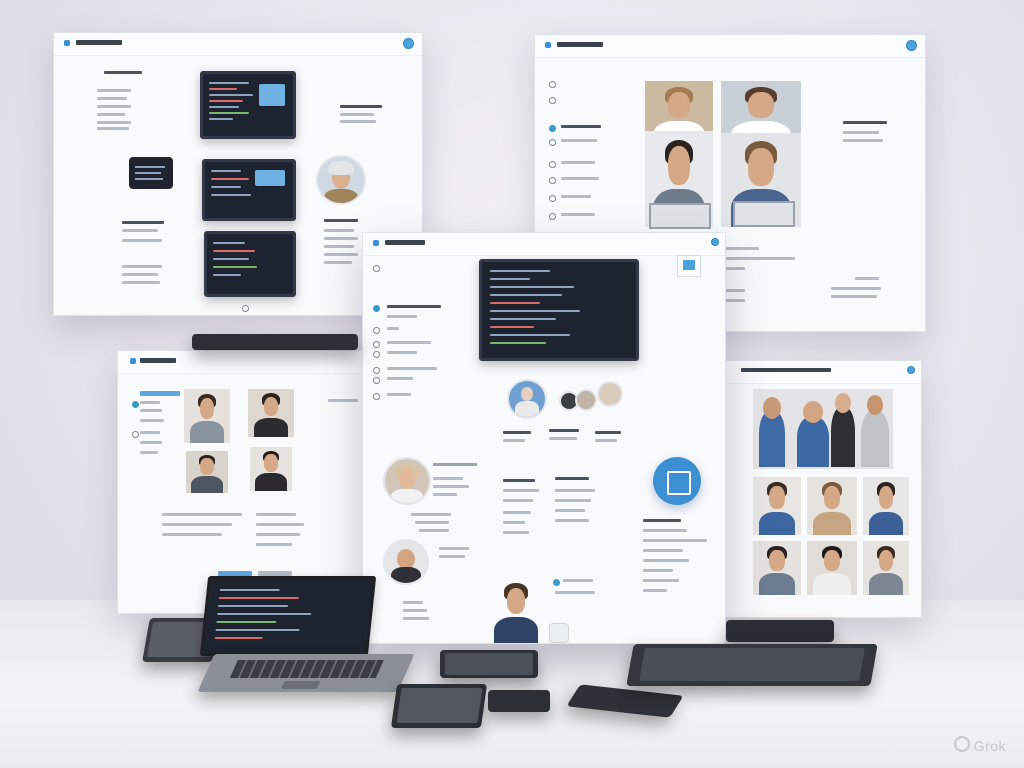  What do you see at coordinates (516, 610) in the screenshot?
I see `presenter-photo` at bounding box center [516, 610].